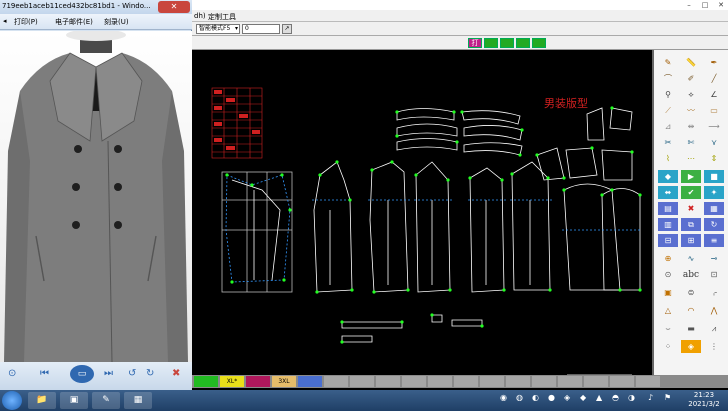 The height and width of the screenshot is (411, 728). Describe the element at coordinates (691, 126) in the screenshot. I see `line-measure-icon: ⇹` at that location.